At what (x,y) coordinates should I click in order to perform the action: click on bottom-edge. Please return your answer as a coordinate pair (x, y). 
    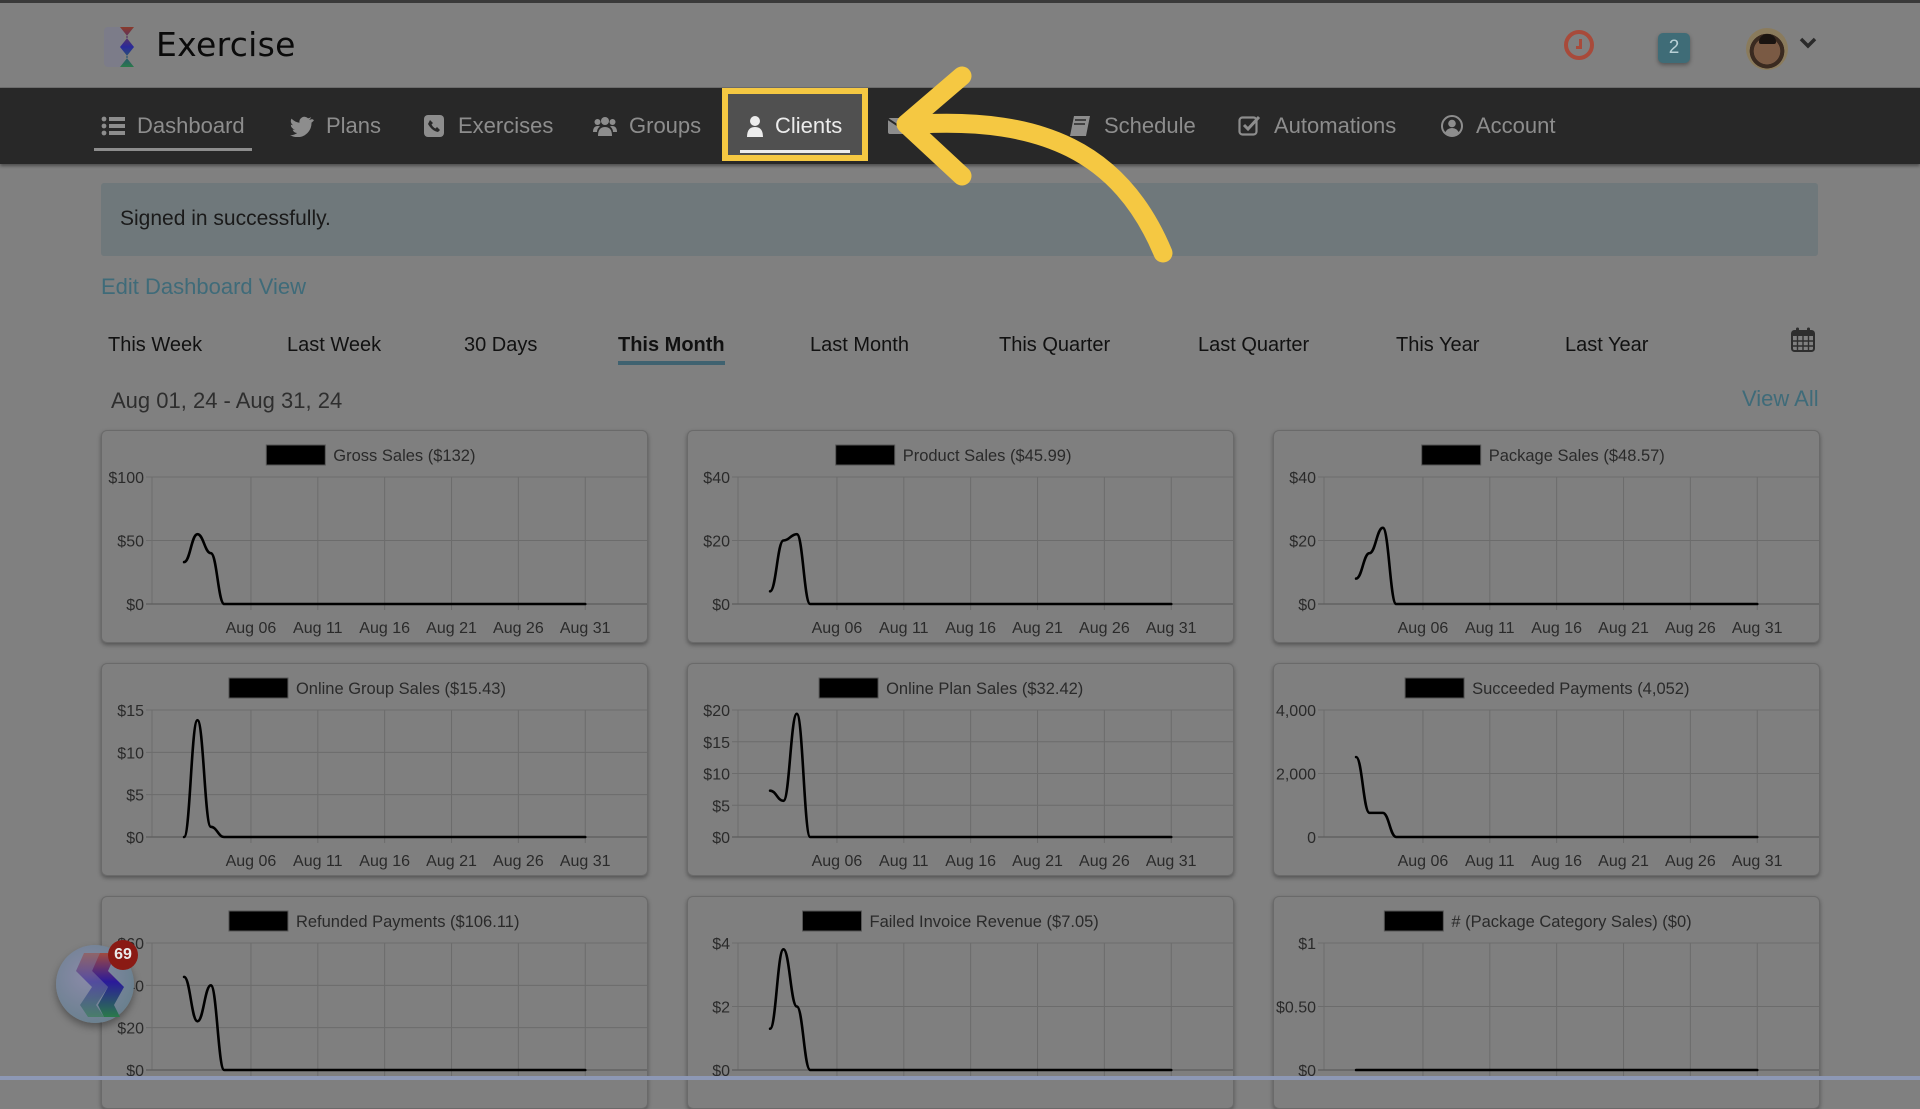
    Looking at the image, I should click on (960, 1078).